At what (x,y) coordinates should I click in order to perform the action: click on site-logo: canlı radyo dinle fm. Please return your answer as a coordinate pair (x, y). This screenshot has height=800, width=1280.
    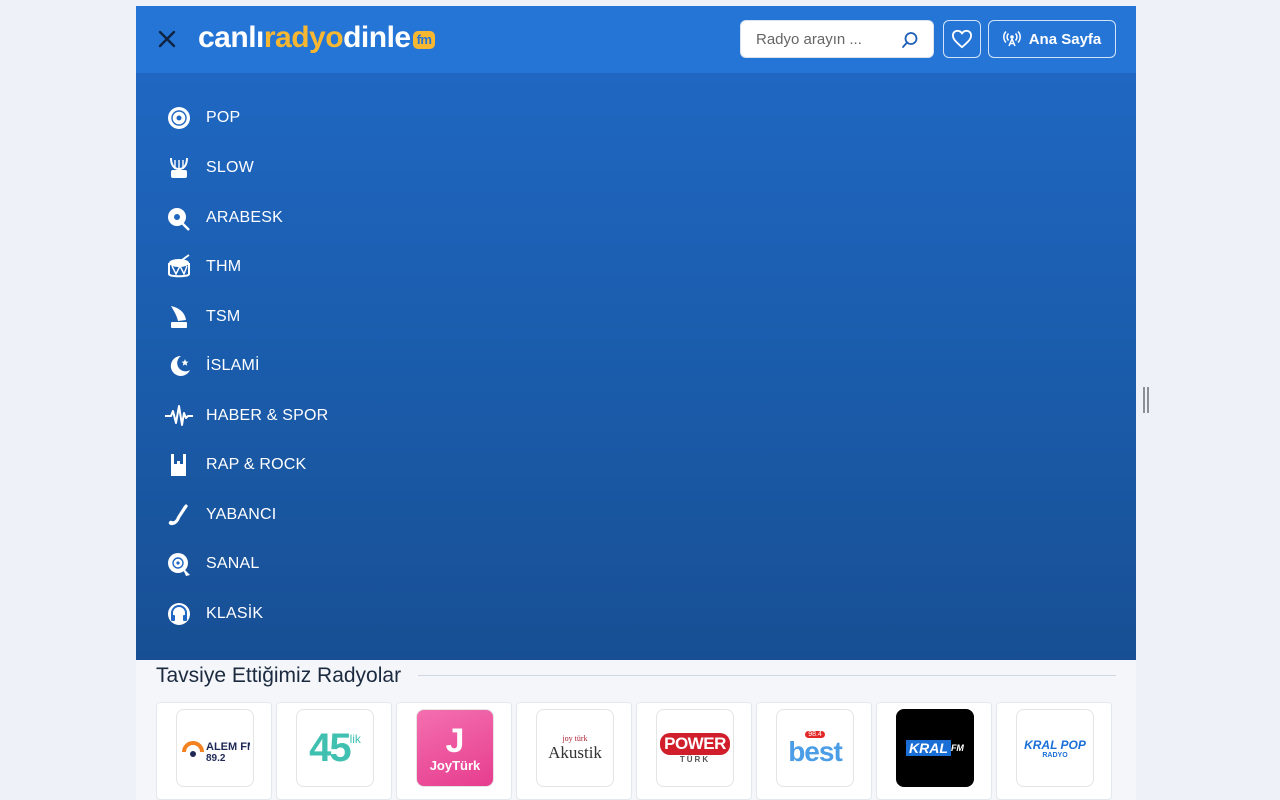
    Looking at the image, I should click on (317, 38).